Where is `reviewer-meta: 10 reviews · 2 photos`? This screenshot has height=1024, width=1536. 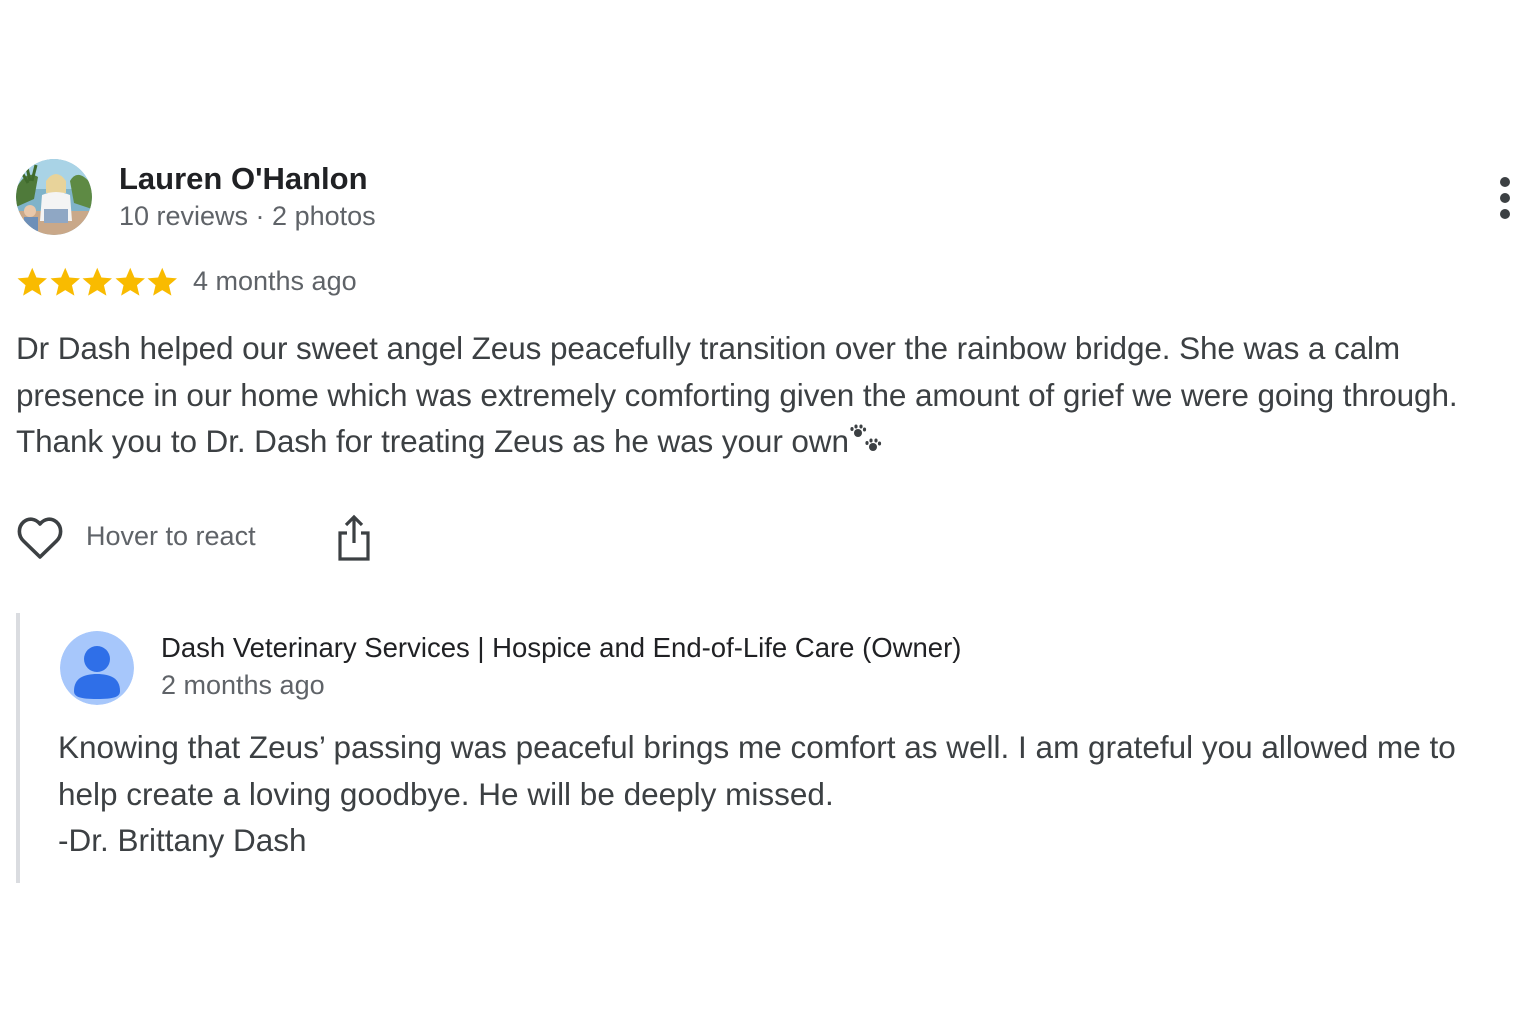 reviewer-meta: 10 reviews · 2 photos is located at coordinates (247, 216).